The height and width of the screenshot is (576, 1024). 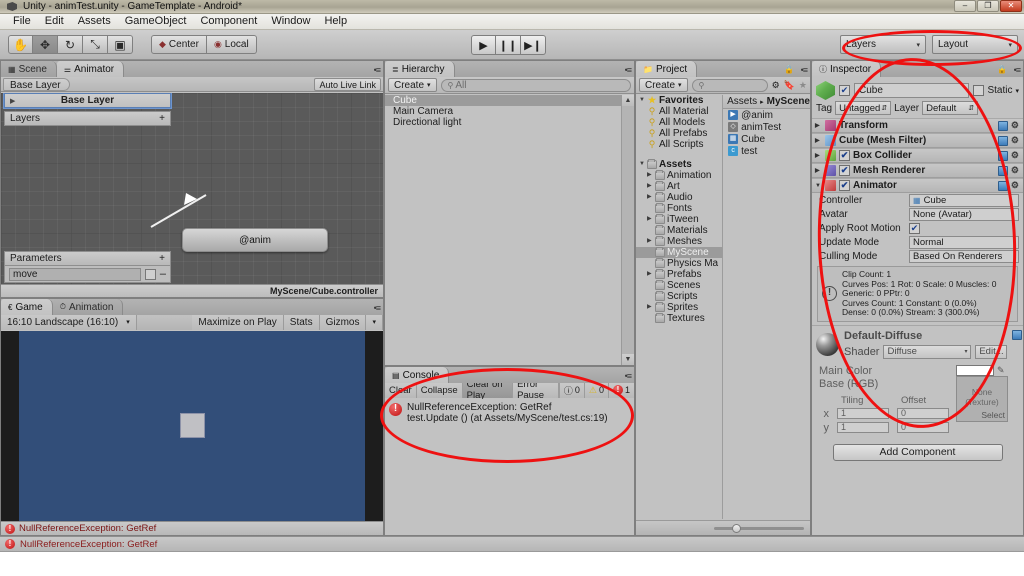 What do you see at coordinates (679, 274) in the screenshot?
I see `project-tree-item-prefabs: ▶ Prefabs` at bounding box center [679, 274].